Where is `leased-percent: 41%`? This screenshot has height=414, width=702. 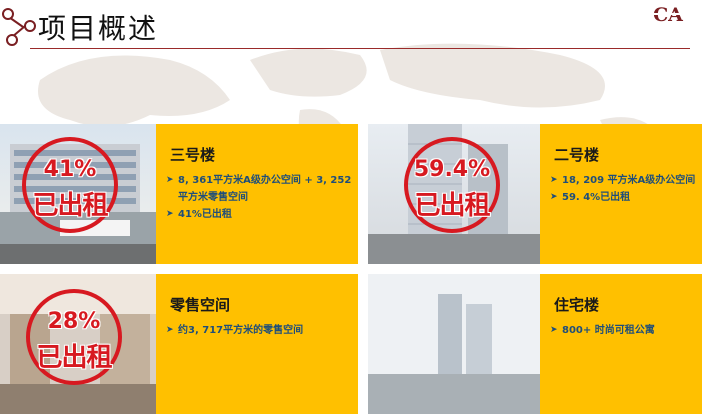 leased-percent: 41% is located at coordinates (70, 169).